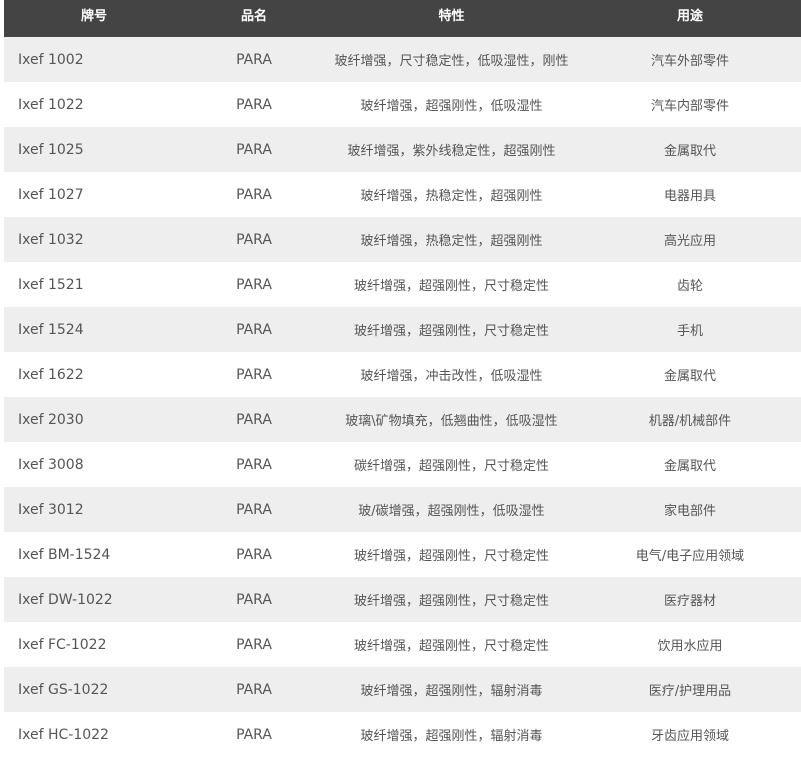  Describe the element at coordinates (51, 284) in the screenshot. I see `cell-grade: Ixef 1521` at that location.